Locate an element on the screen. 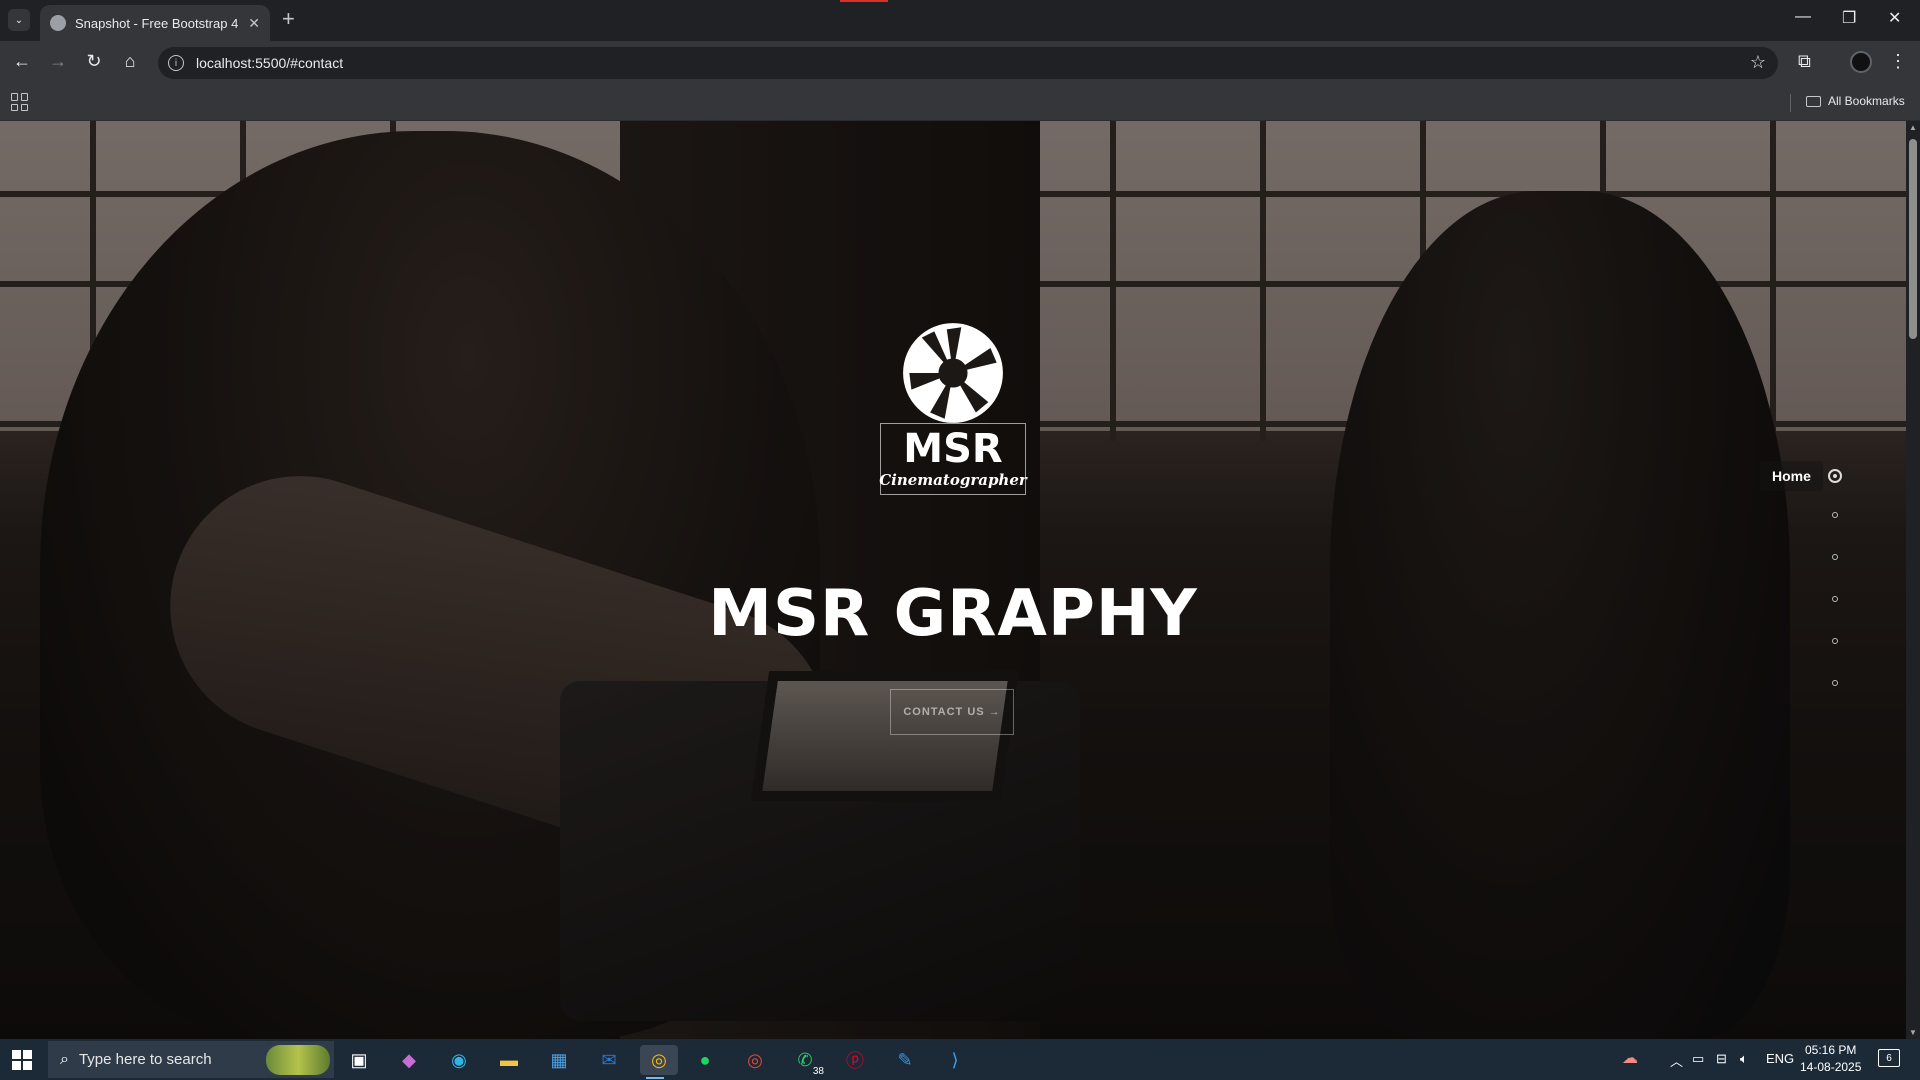  hero-title: MSR GRAPHY is located at coordinates (953, 614).